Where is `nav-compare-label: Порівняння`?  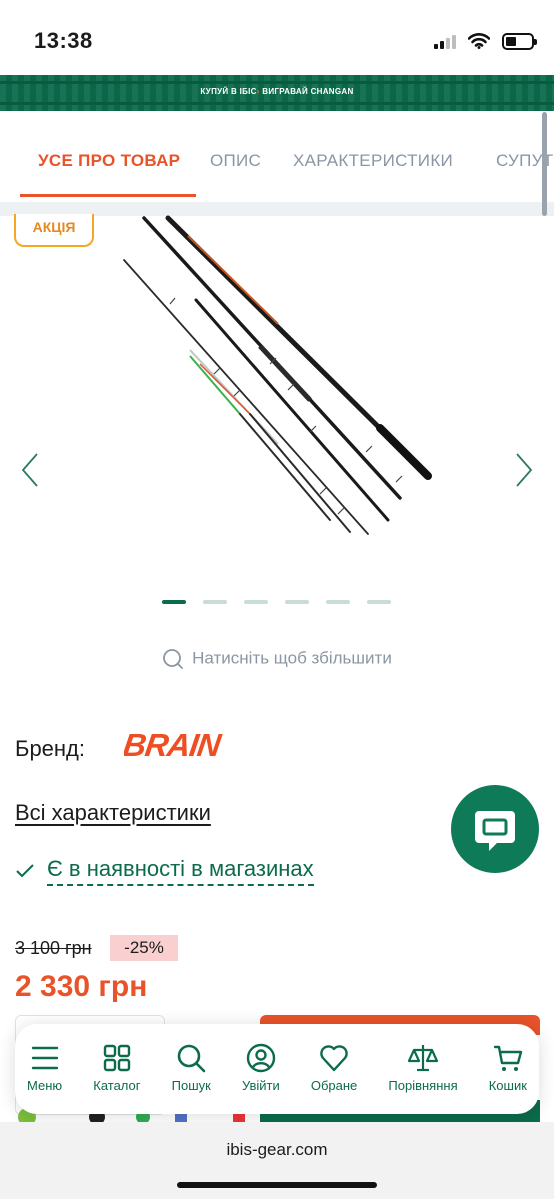
nav-compare-label: Порівняння is located at coordinates (423, 1085).